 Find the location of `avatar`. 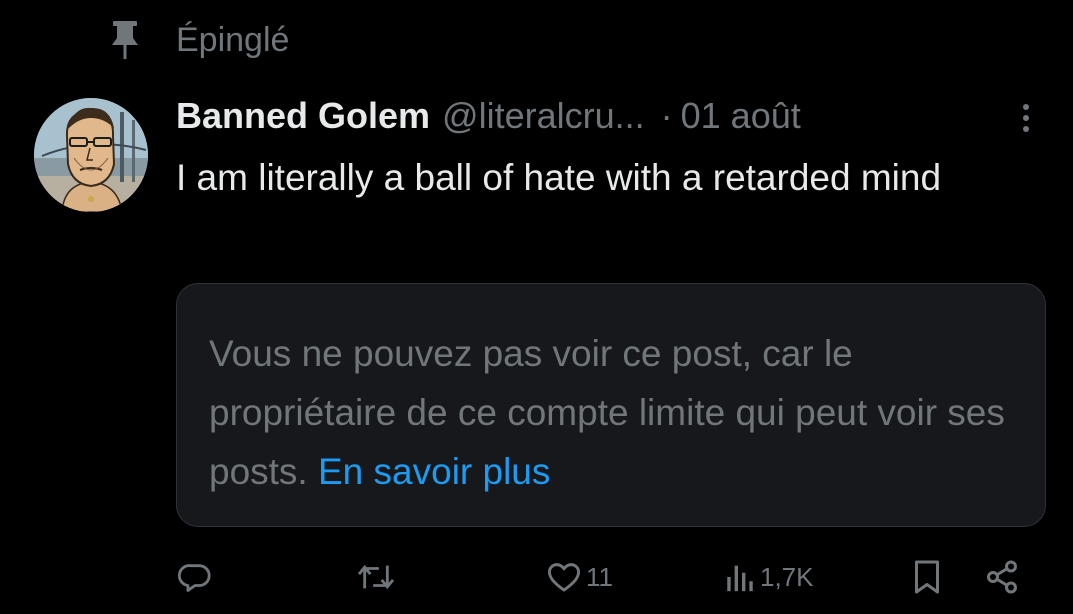

avatar is located at coordinates (91, 155).